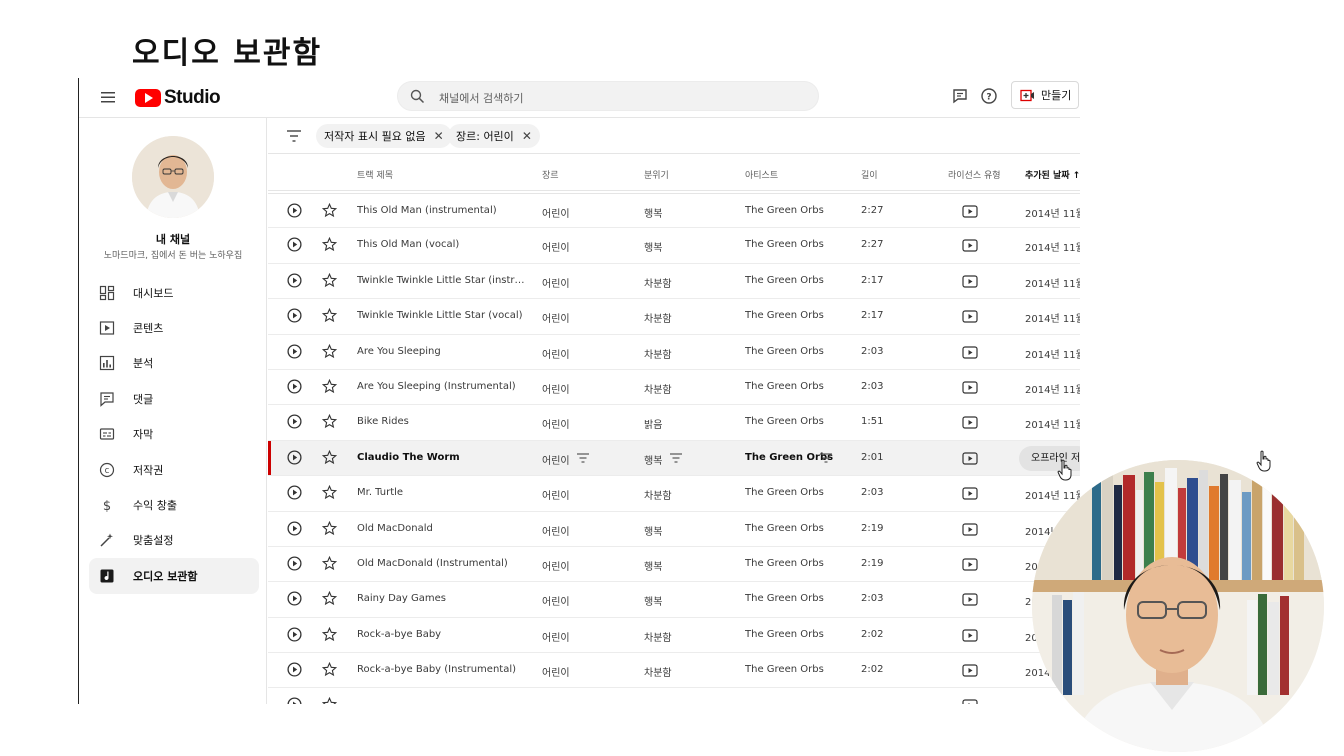 This screenshot has width=1344, height=756. What do you see at coordinates (1052, 249) in the screenshot?
I see `track-date-added: 2014년 11월` at bounding box center [1052, 249].